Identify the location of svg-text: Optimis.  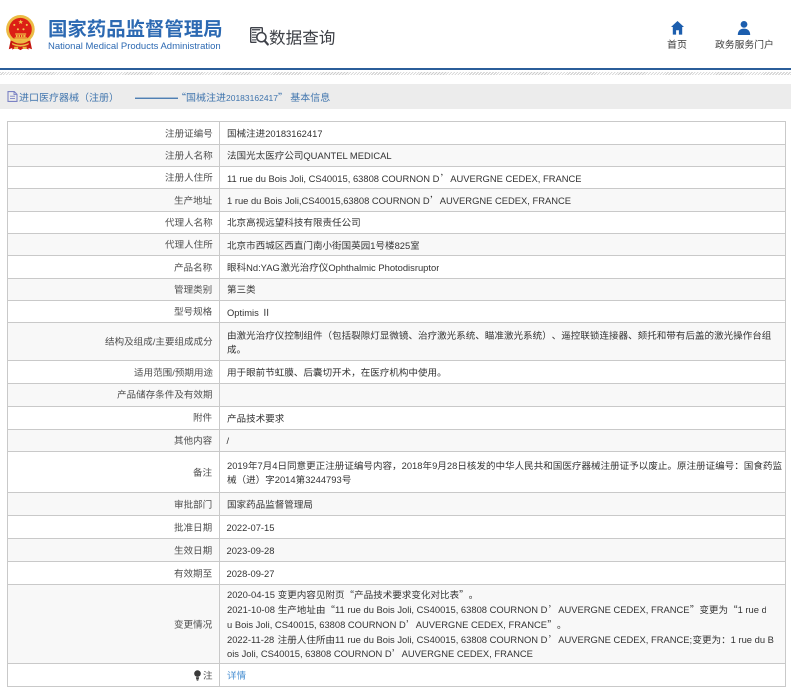
(243, 311).